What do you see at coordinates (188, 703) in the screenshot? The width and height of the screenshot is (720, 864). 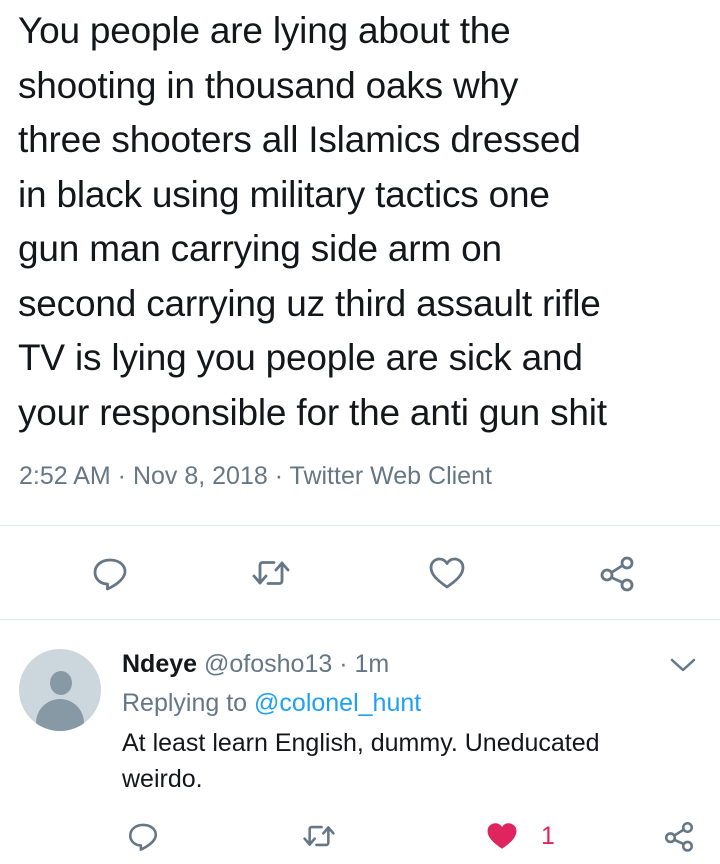 I see `replying-prefix: Replying to` at bounding box center [188, 703].